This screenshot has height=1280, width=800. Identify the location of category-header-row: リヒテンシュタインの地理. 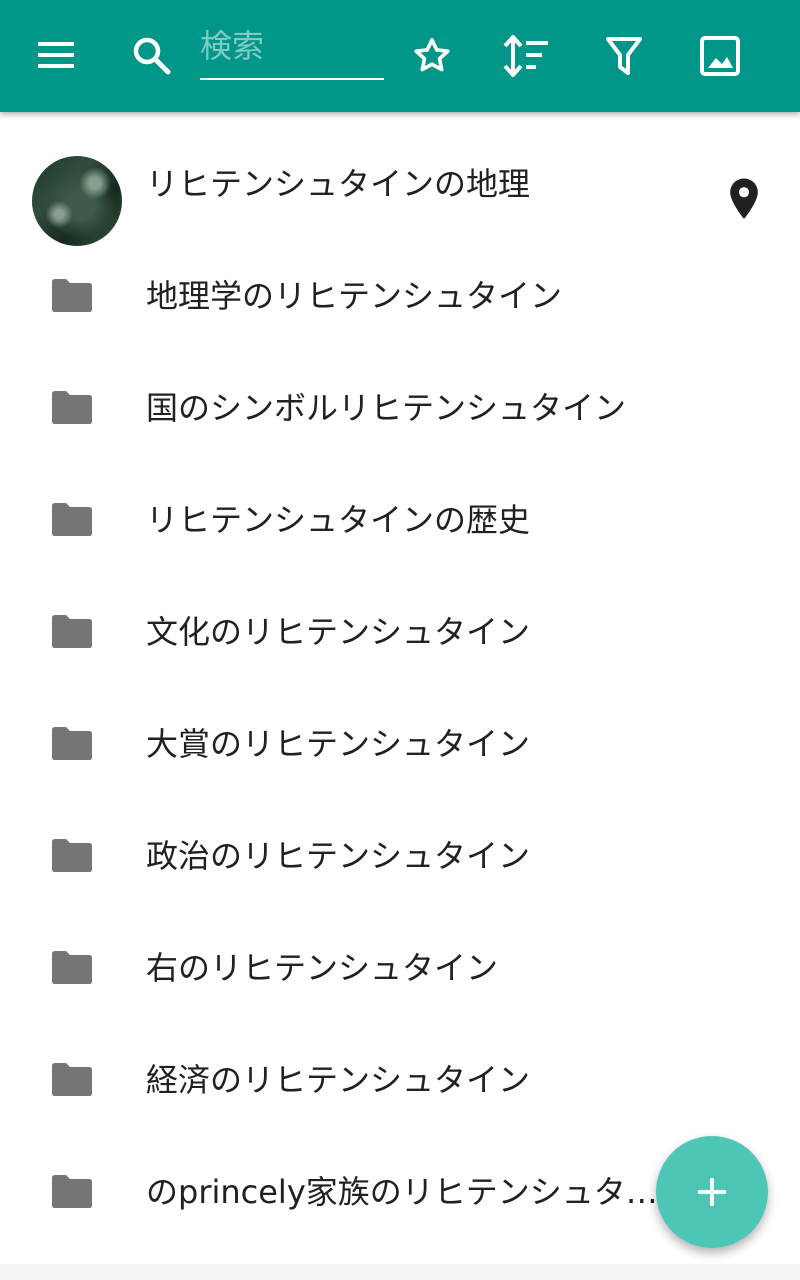
(400, 187).